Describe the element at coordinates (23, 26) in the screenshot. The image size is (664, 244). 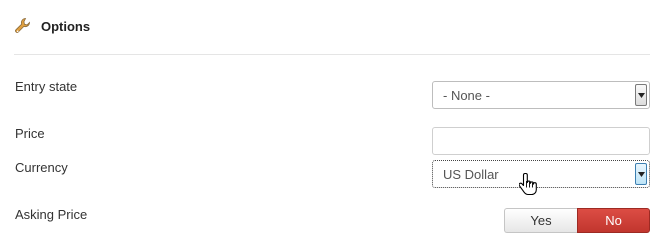
I see `wrench-icon` at that location.